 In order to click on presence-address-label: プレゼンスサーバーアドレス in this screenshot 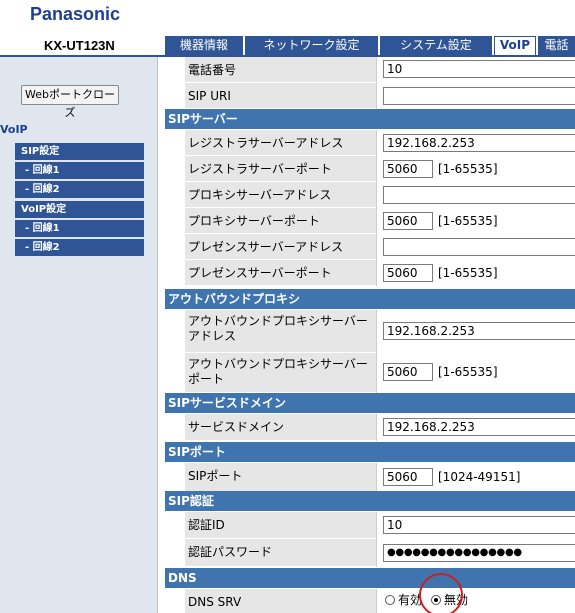, I will do `click(280, 247)`.